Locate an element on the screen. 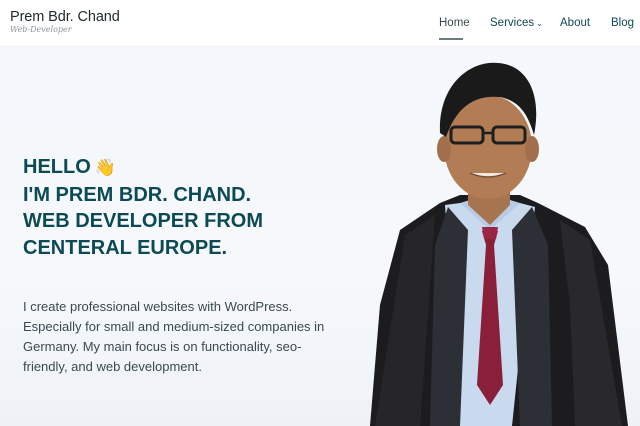 Image resolution: width=640 pixels, height=426 pixels. hero-line-name: I'M PREM BDR. CHAND. is located at coordinates (137, 194).